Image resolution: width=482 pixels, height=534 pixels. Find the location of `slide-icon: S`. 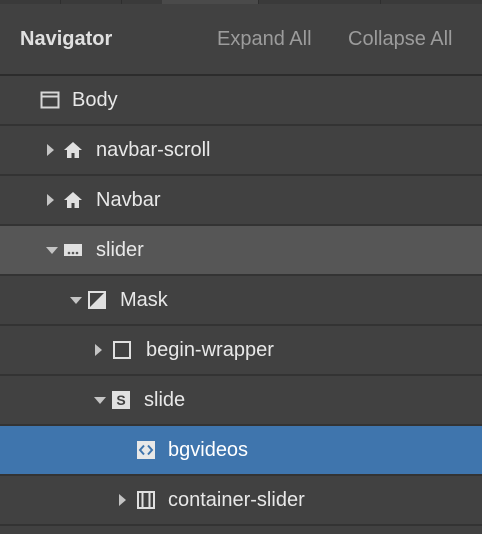

slide-icon: S is located at coordinates (121, 400).